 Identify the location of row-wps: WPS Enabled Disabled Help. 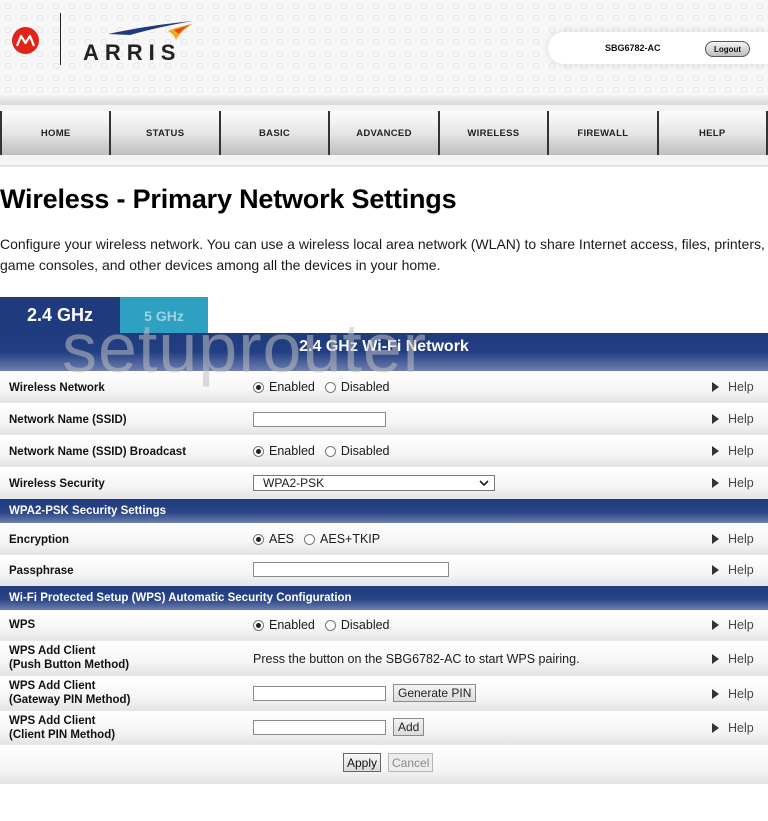
(384, 625).